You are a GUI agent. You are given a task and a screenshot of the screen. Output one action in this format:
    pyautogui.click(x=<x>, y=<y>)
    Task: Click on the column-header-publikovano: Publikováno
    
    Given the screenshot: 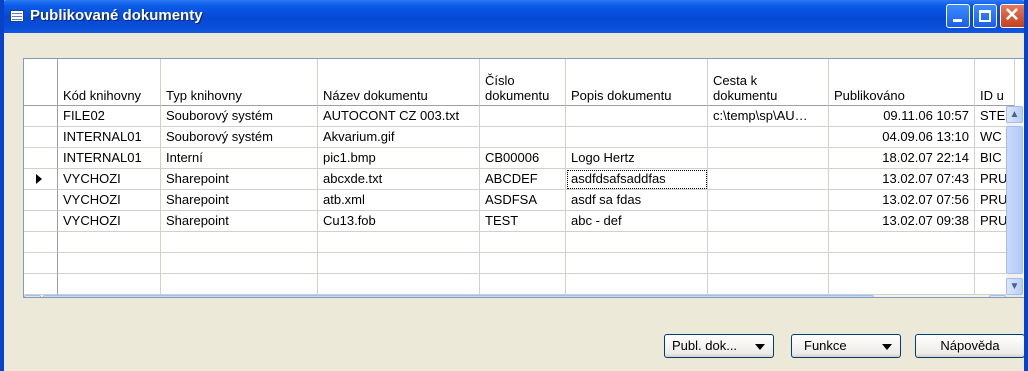 What is the action you would take?
    pyautogui.click(x=902, y=82)
    